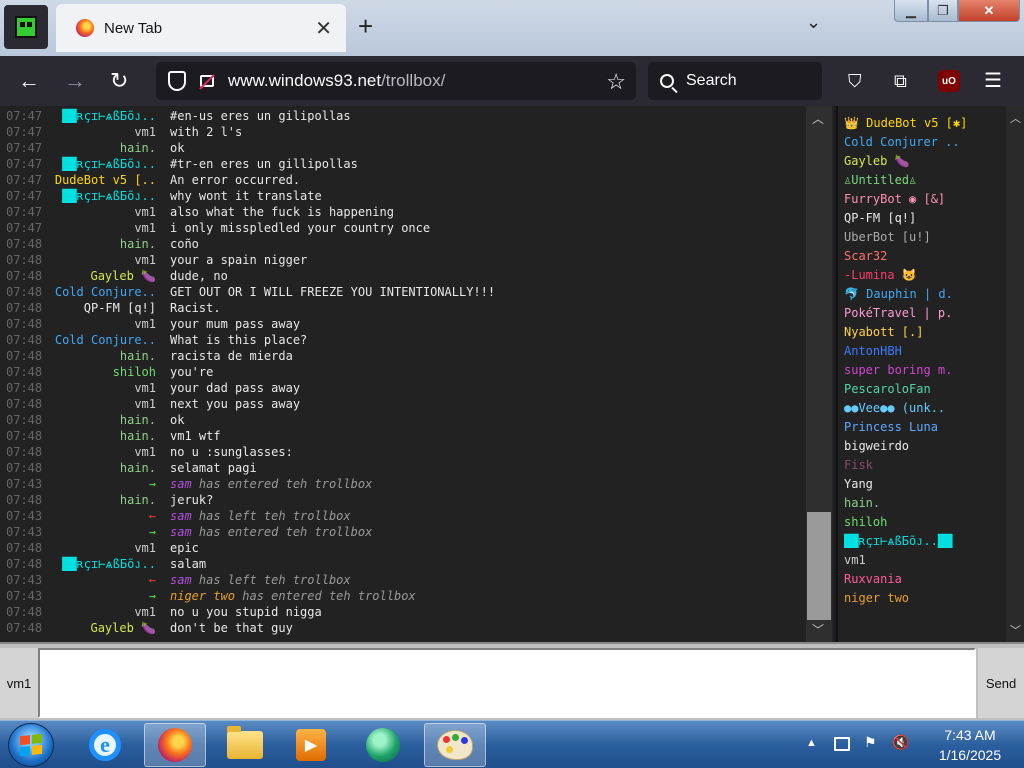  I want to click on user-list-item: super boring m., so click(924, 370).